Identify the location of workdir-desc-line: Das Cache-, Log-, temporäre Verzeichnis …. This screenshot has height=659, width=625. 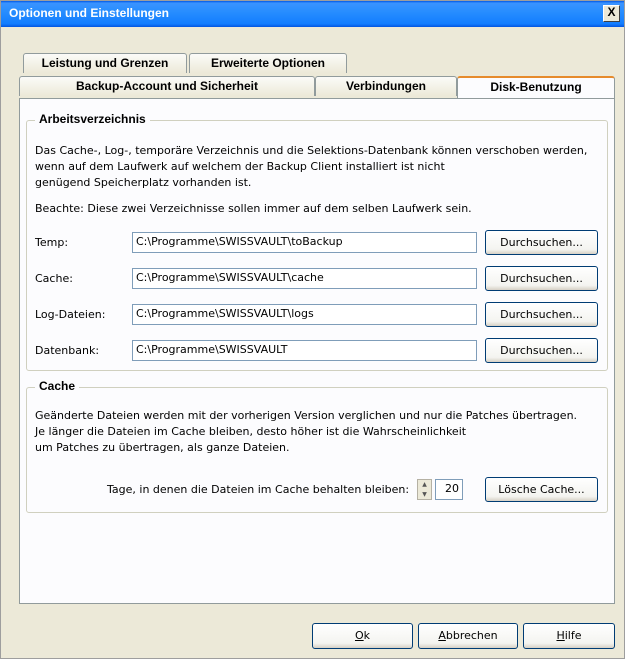
(311, 150).